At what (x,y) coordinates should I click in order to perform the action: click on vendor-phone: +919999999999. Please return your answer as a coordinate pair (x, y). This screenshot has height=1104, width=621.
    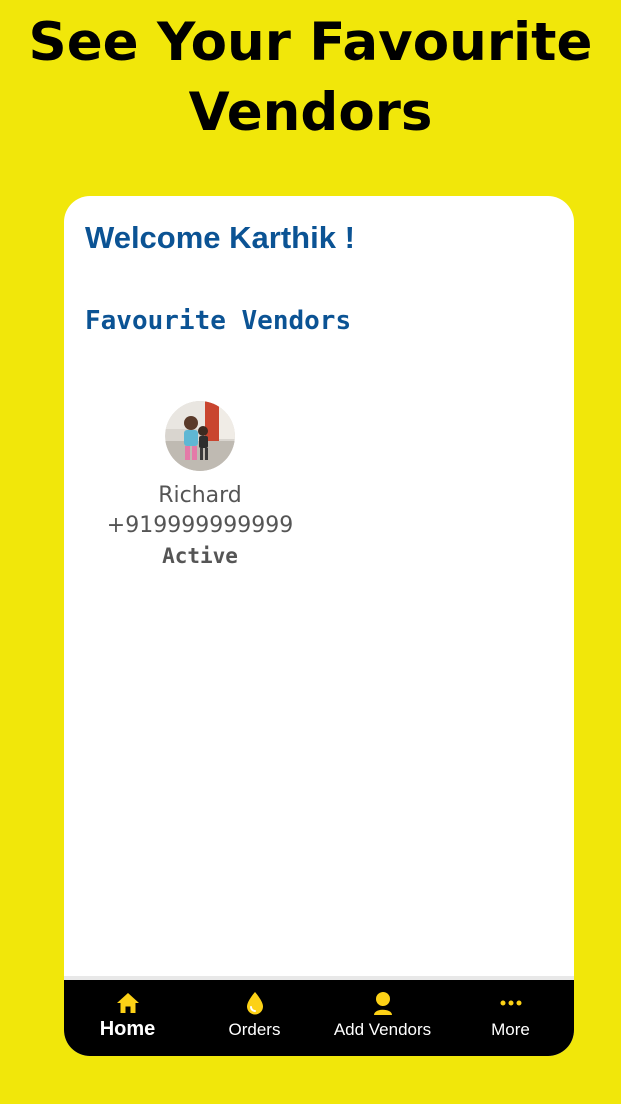
    Looking at the image, I should click on (200, 525).